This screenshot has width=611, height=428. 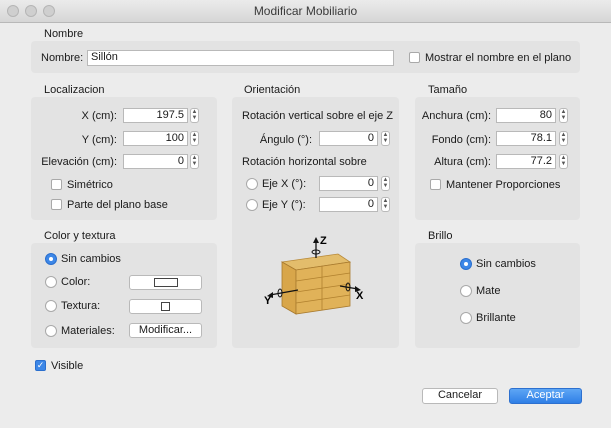 I want to click on y-stepper: ▲ ▼, so click(x=194, y=138).